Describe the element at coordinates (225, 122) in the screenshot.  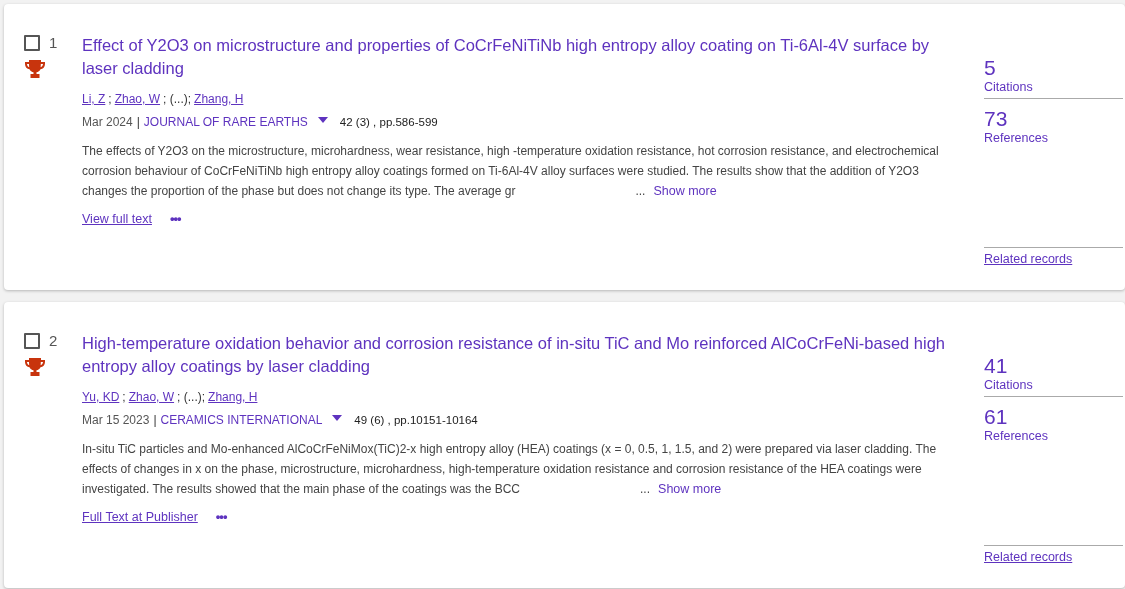
I see `journal-link: JOURNAL OF RARE EARTHS` at that location.